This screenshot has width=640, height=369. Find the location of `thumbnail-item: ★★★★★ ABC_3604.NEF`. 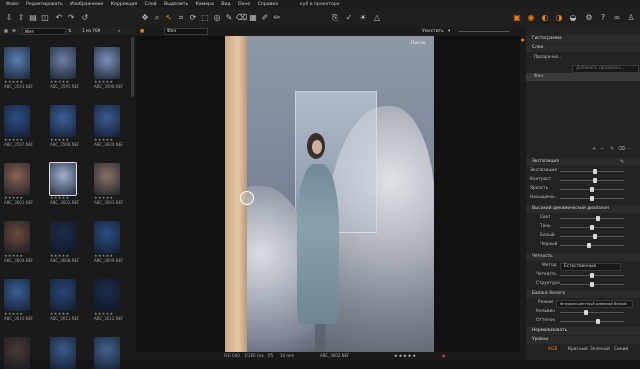

thumbnail-item: ★★★★★ ABC_3604.NEF is located at coordinates (18, 242).